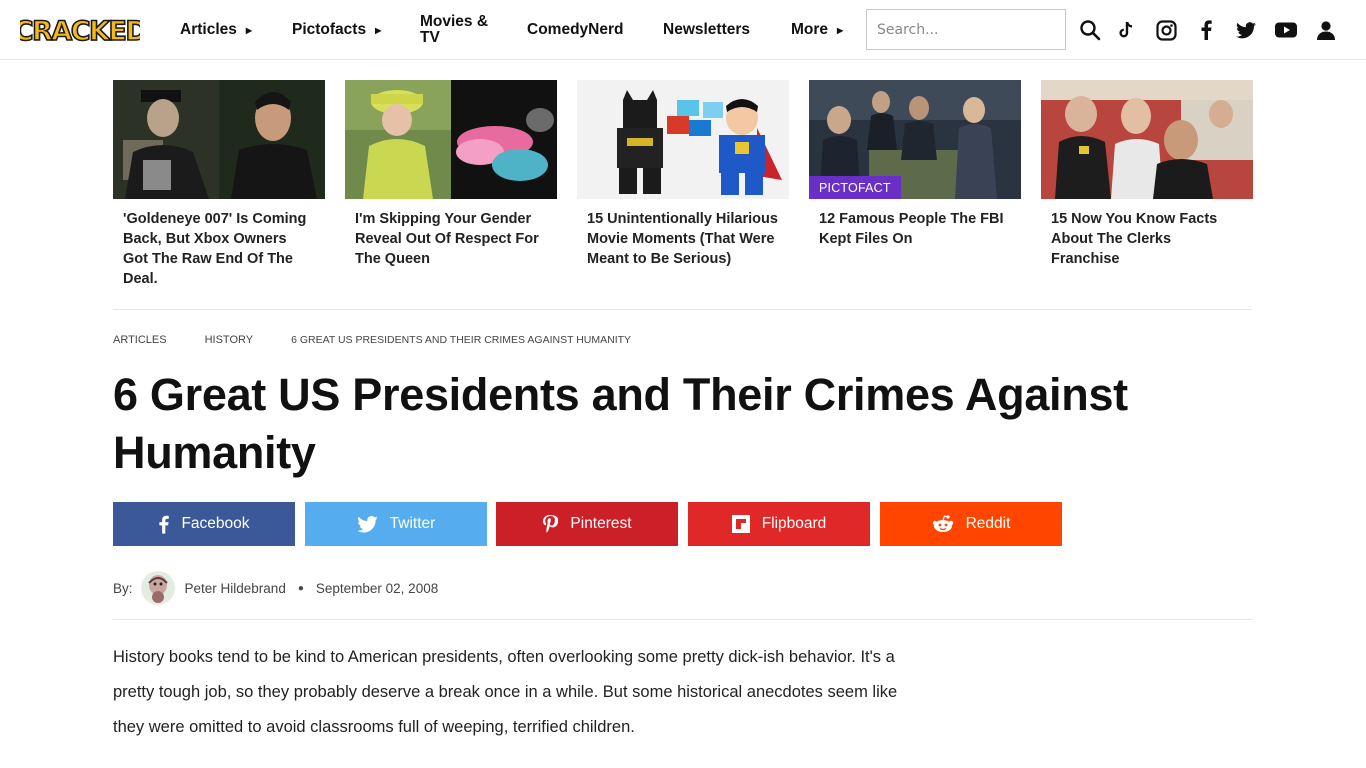 The height and width of the screenshot is (768, 1366). I want to click on nav-label: Pictofacts, so click(329, 29).